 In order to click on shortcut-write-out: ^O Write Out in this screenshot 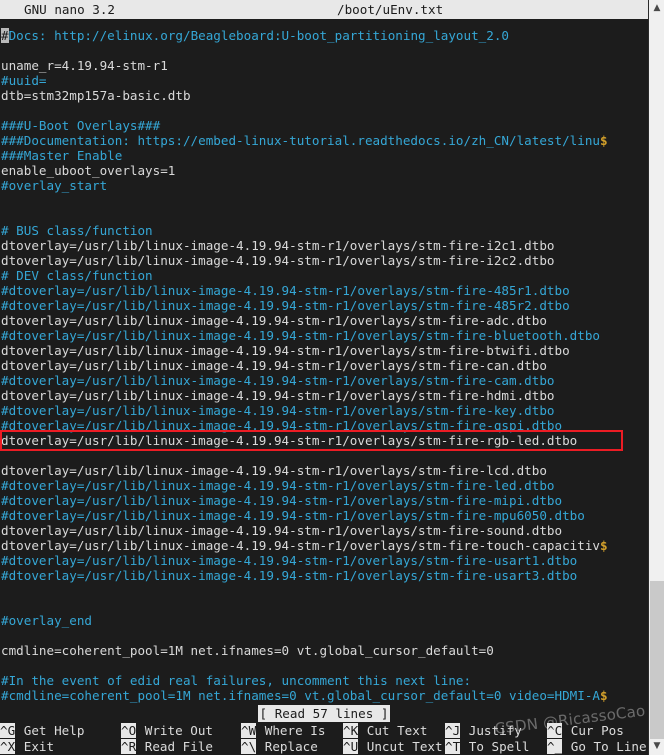, I will do `click(181, 730)`.